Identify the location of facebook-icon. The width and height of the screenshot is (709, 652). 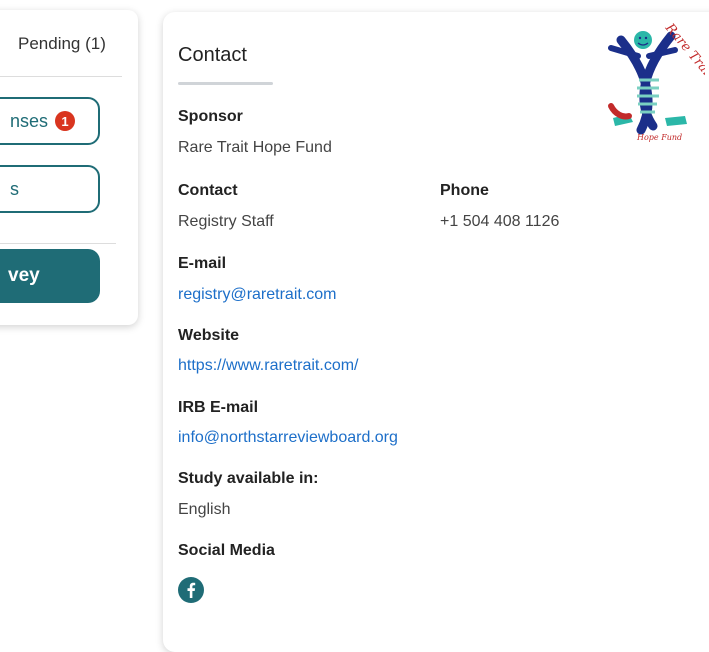
(191, 590).